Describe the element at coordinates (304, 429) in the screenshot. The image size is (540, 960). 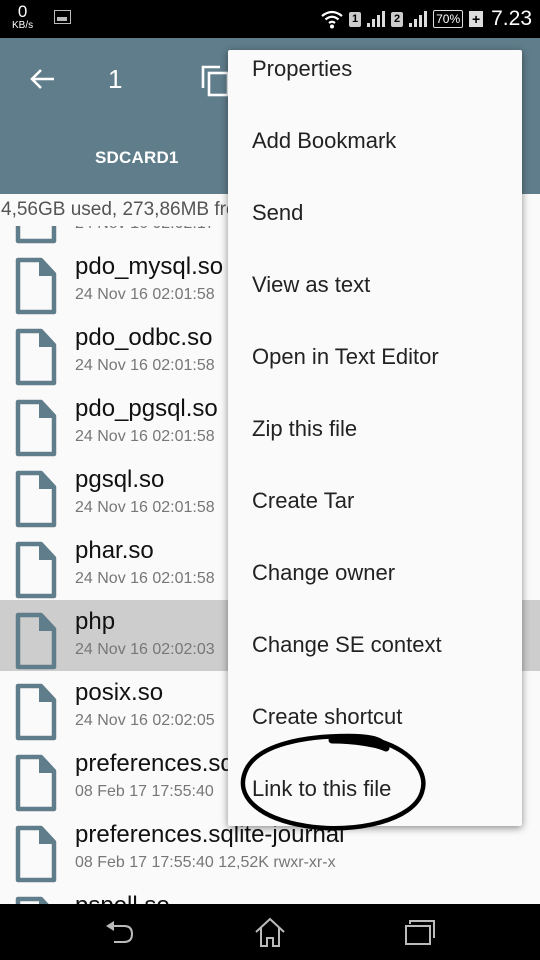
I see `menu-item-zip-this-file: Zip this file` at that location.